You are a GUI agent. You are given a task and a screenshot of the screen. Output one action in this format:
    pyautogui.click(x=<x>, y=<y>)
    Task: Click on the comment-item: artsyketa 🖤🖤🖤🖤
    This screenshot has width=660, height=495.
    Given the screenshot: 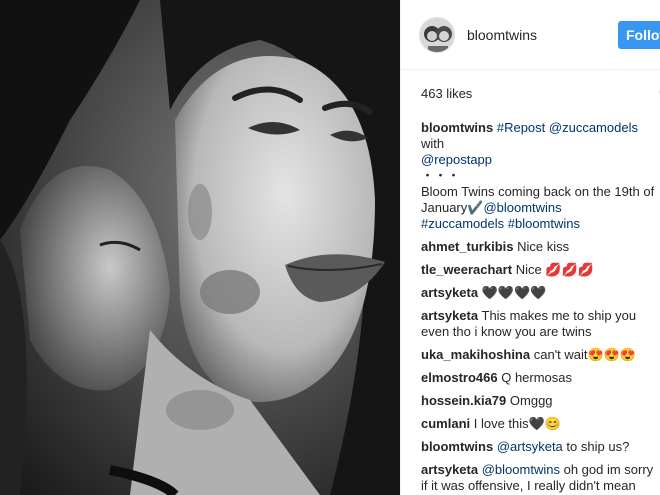 What is the action you would take?
    pyautogui.click(x=539, y=293)
    